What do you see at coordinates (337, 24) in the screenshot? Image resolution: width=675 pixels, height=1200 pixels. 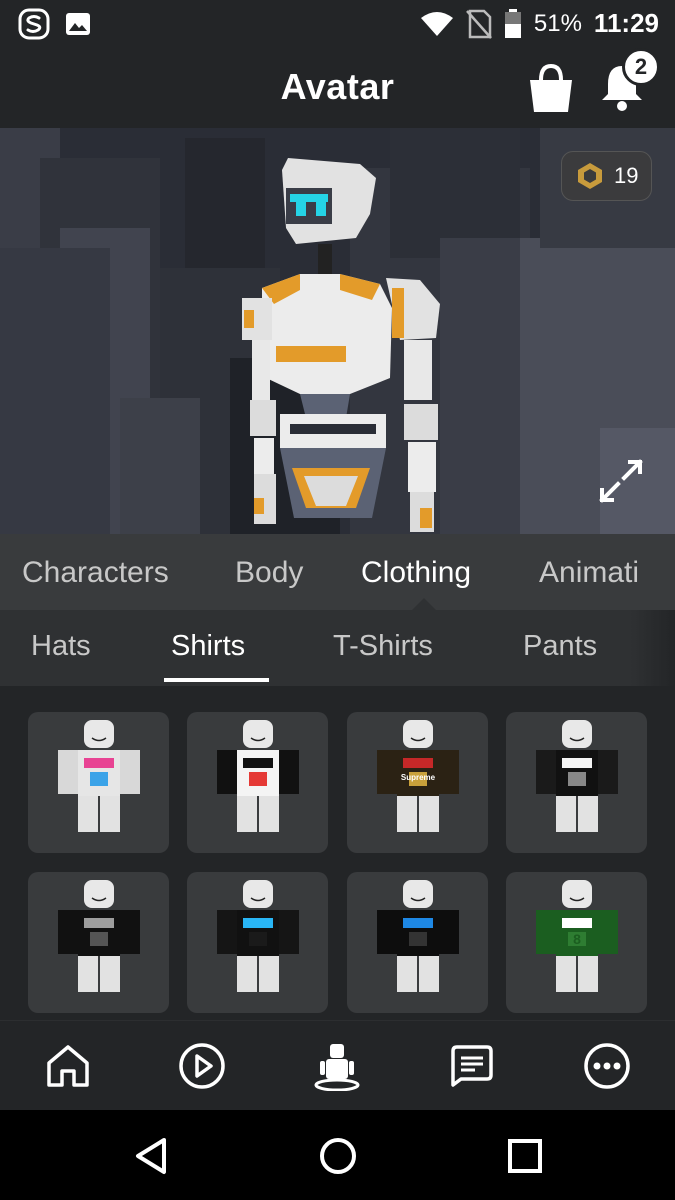 I see `status-bar: 51% 11:29` at bounding box center [337, 24].